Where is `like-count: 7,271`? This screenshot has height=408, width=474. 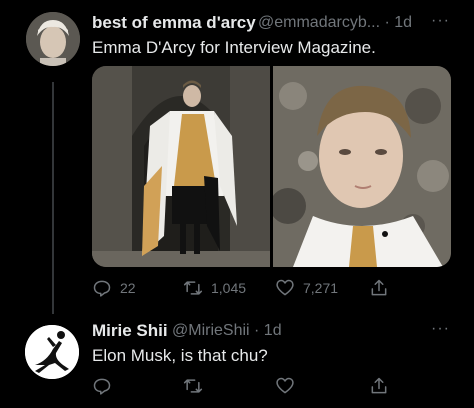 like-count: 7,271 is located at coordinates (321, 288).